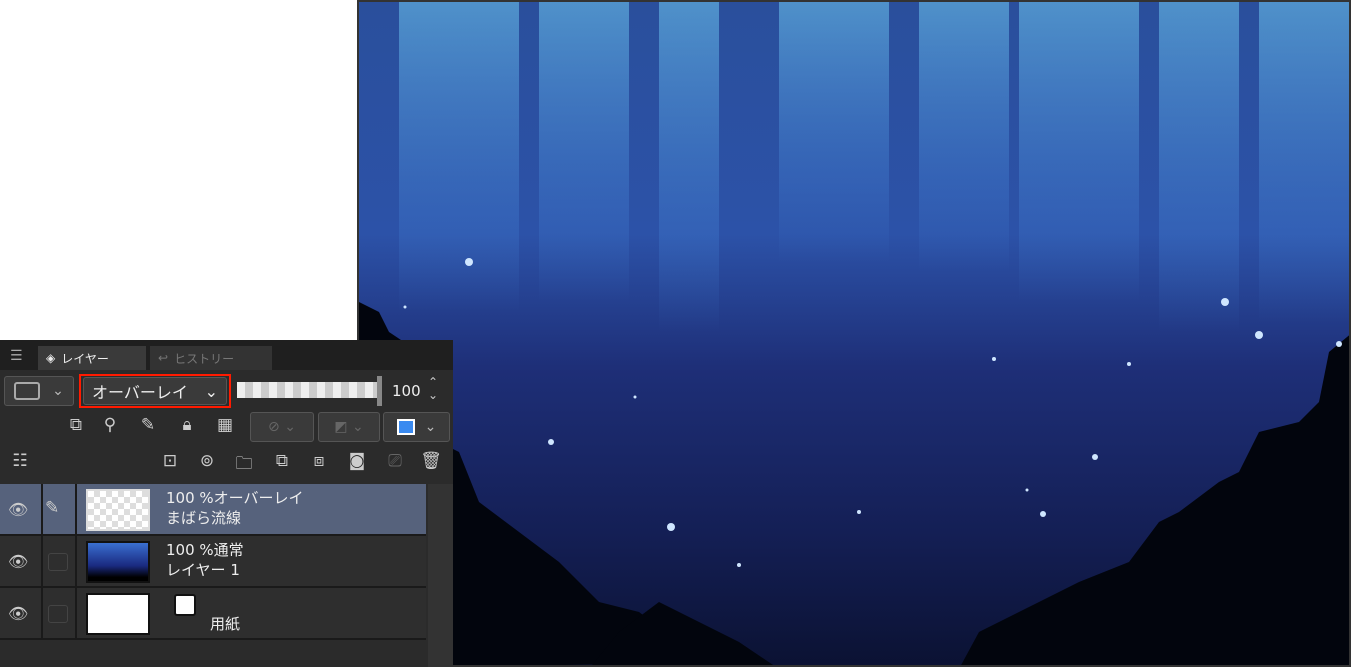  Describe the element at coordinates (225, 624) in the screenshot. I see `layer-name: 用紙` at that location.